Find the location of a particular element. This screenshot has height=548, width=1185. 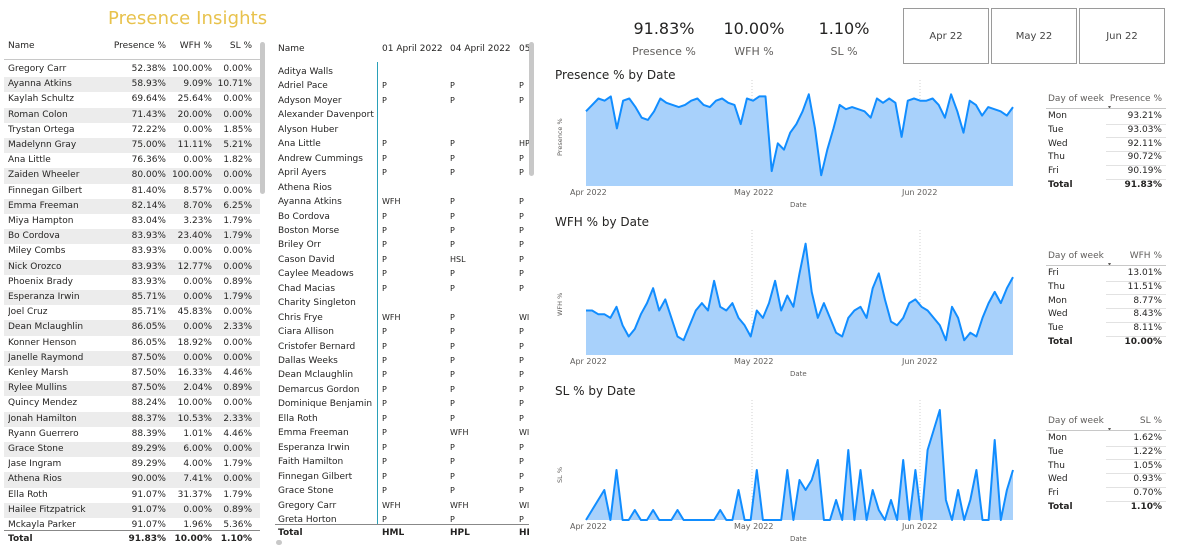

table-row: Miya Hampton 83.04% 3.23% 1.79% is located at coordinates (132, 221).